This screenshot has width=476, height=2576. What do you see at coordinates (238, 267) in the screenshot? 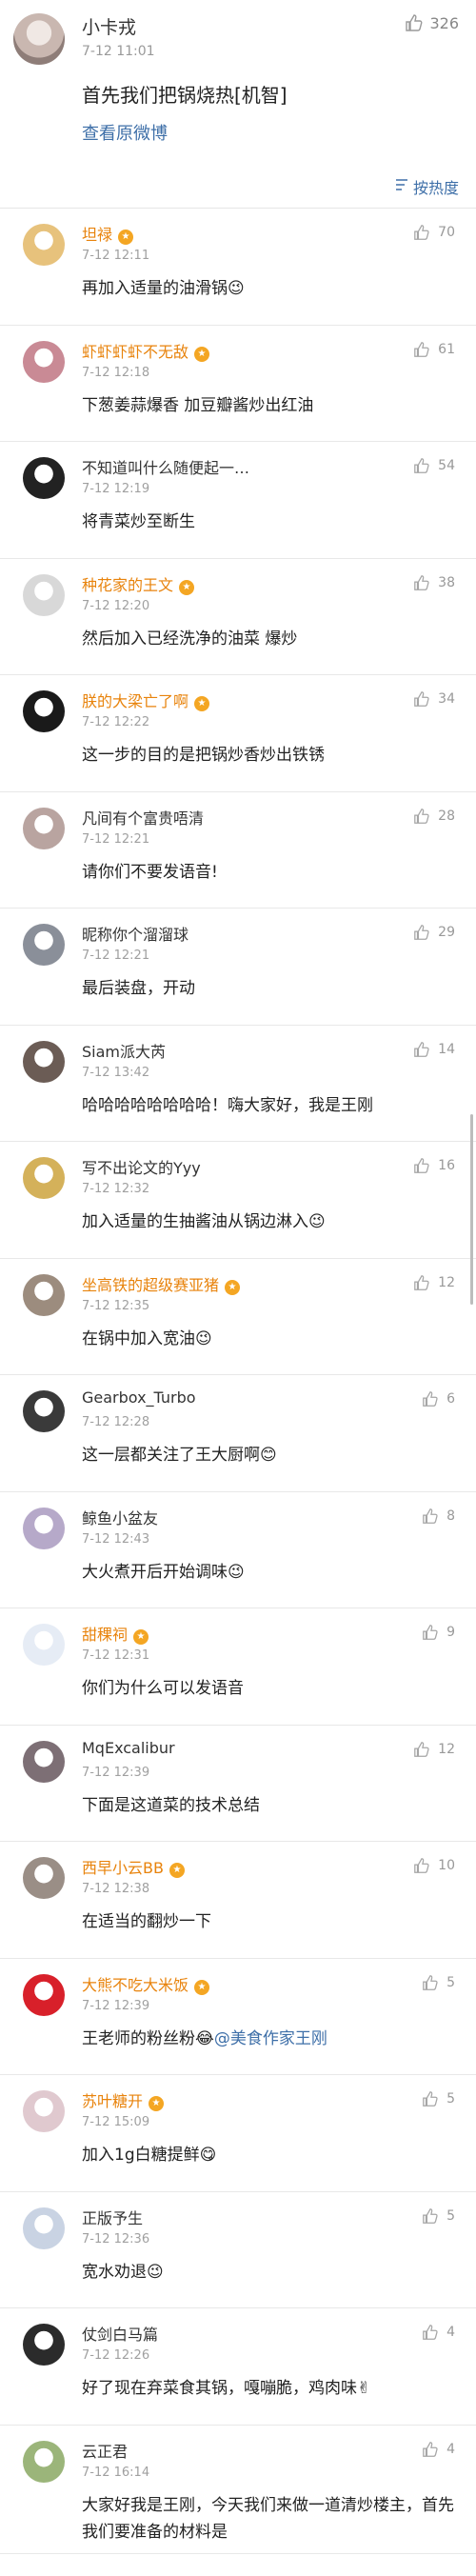
I see `comment-item: 坦禄 ★ 7-12 12:11 再加入适量的油滑锅😉 70` at bounding box center [238, 267].